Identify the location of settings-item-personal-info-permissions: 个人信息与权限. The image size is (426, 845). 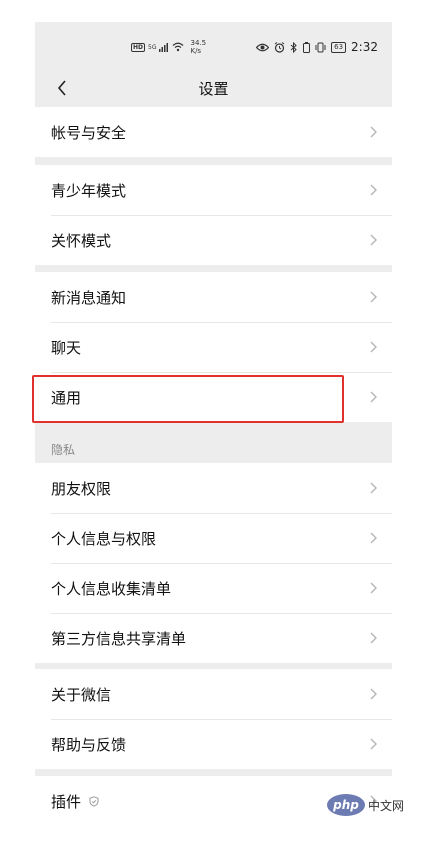
(213, 538).